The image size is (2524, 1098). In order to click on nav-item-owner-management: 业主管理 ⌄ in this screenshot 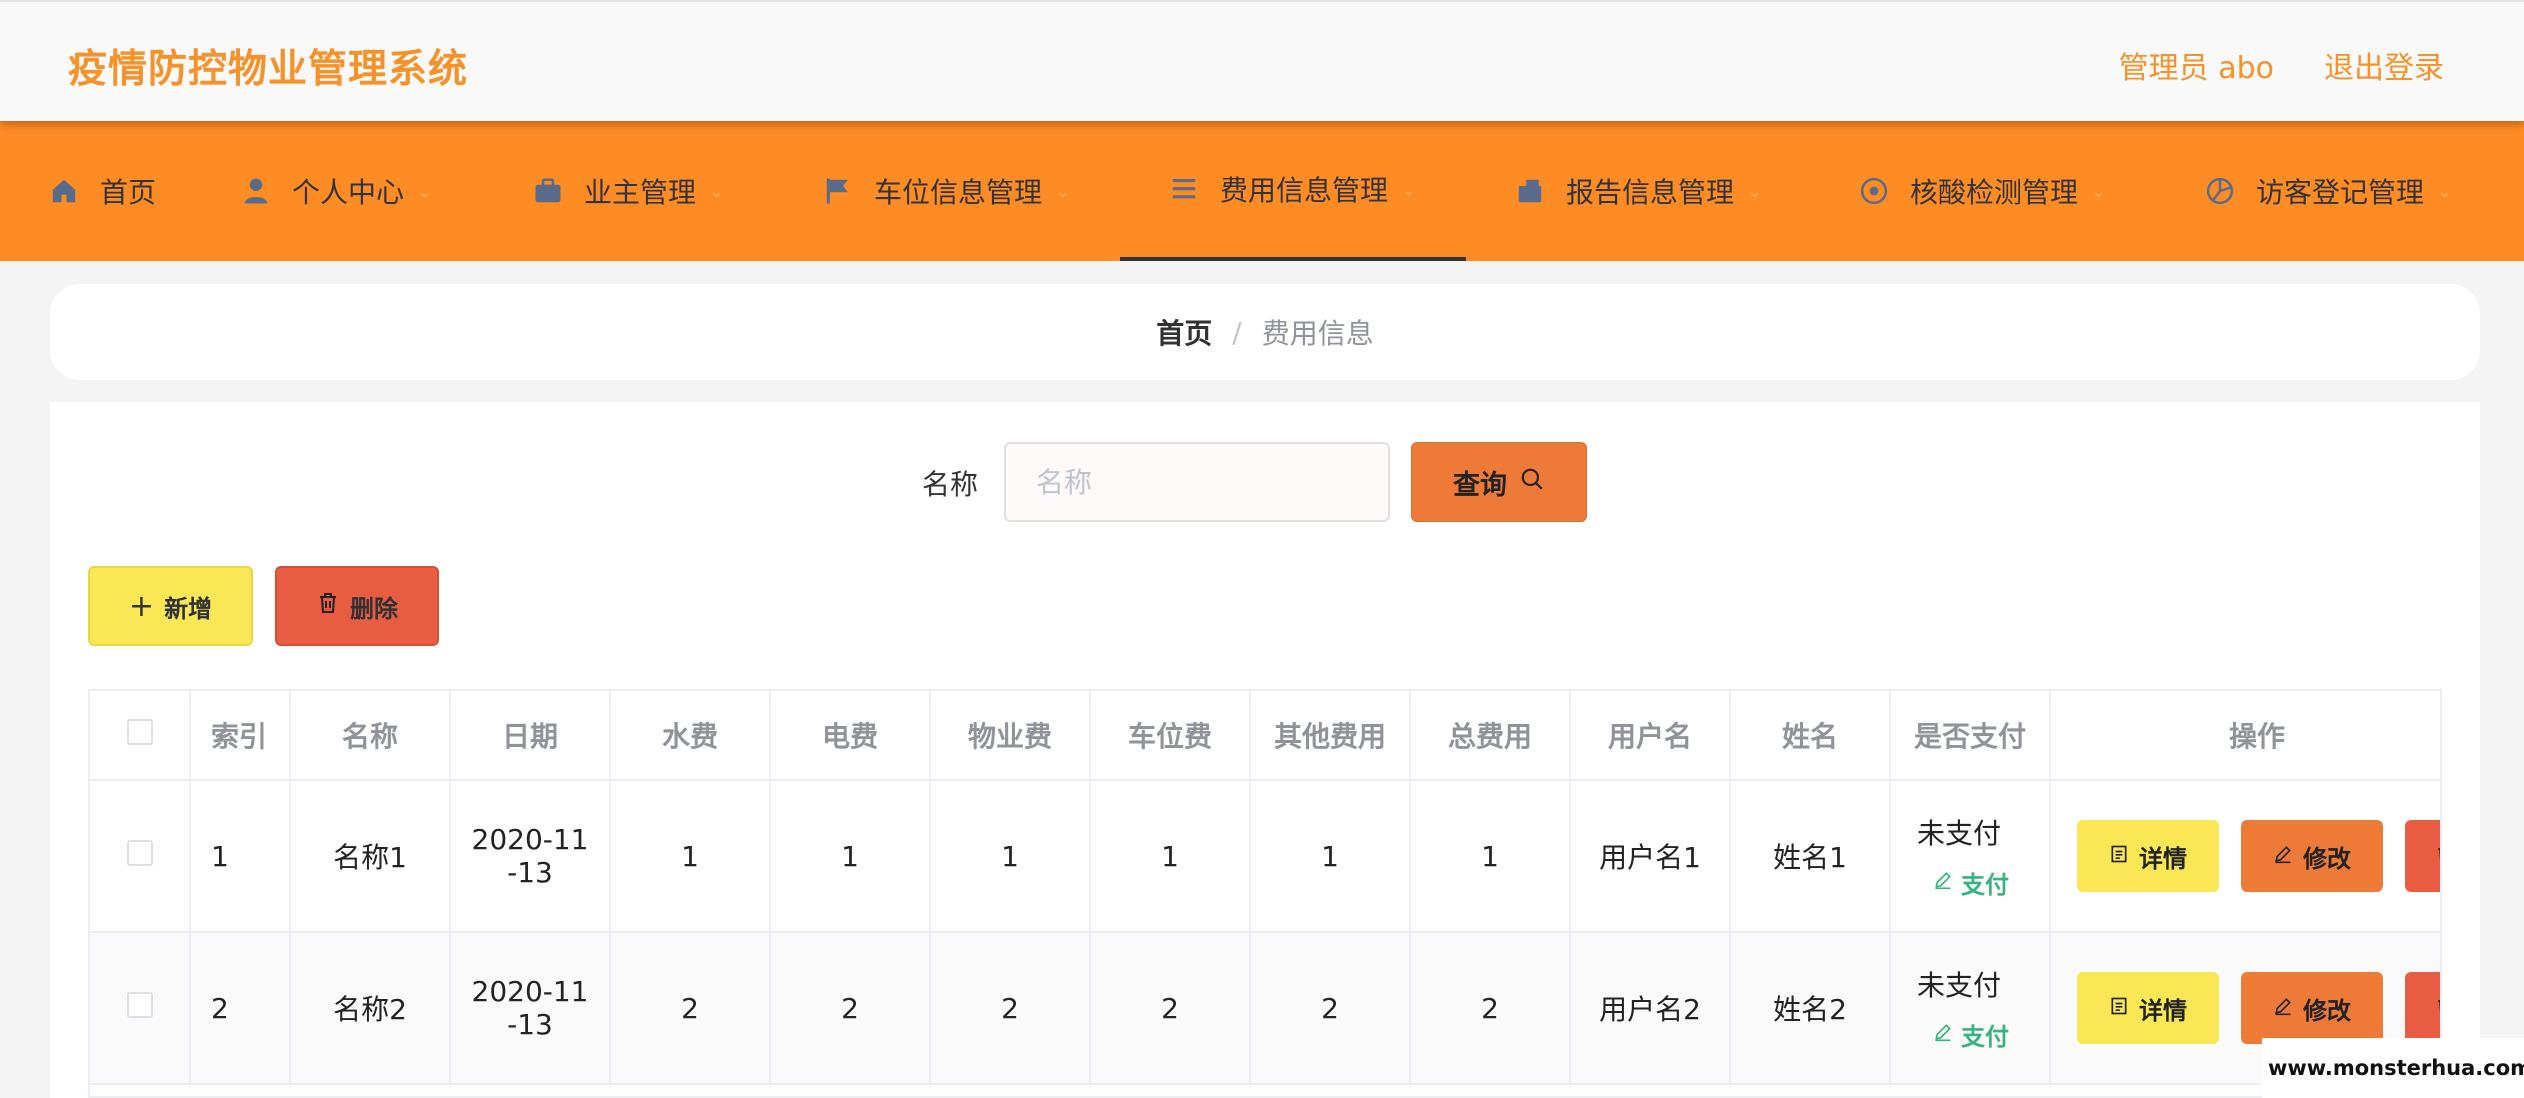, I will do `click(627, 191)`.